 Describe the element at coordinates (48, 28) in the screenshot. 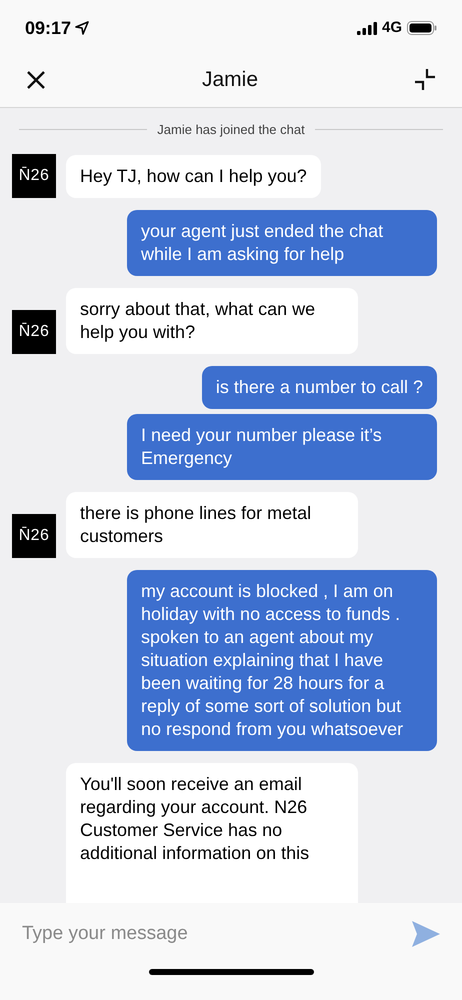

I see `status-time: 09:17` at that location.